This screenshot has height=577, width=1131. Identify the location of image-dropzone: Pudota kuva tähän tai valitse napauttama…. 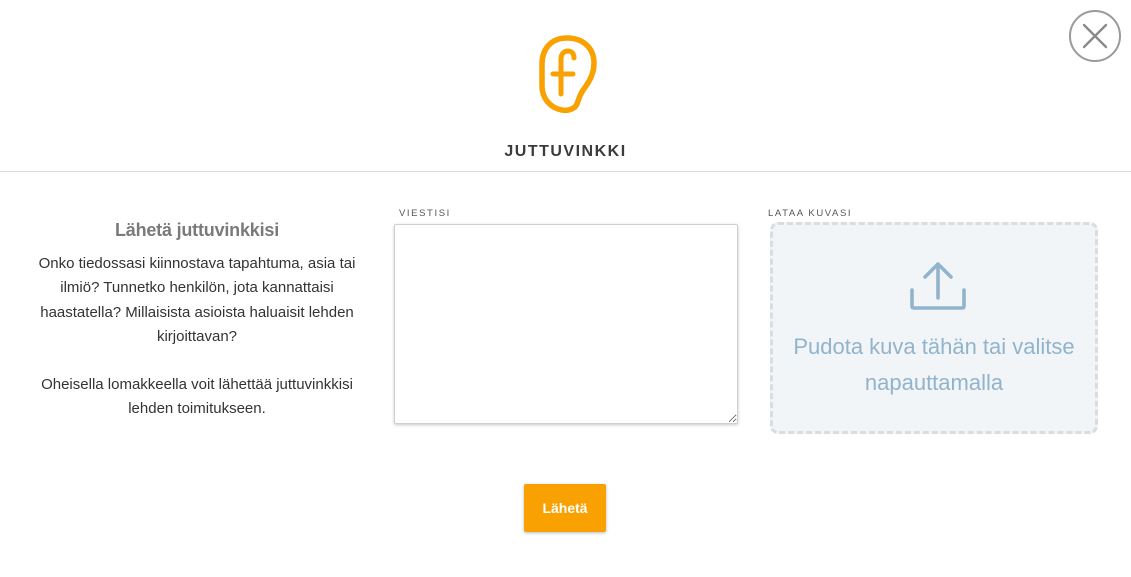
(934, 328).